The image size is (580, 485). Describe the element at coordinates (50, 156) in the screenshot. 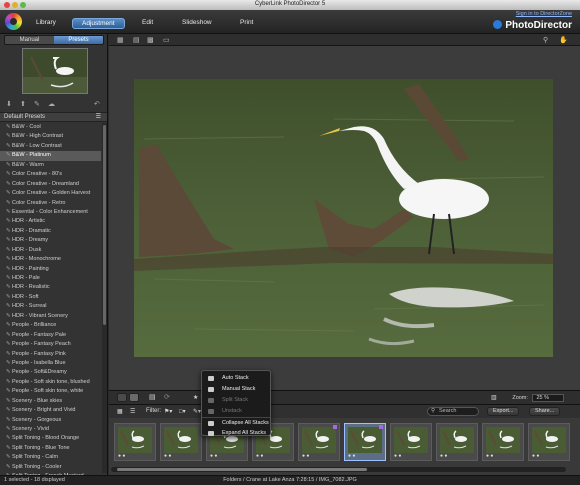

I see `preset-item: ✎B&W - Platinum` at that location.